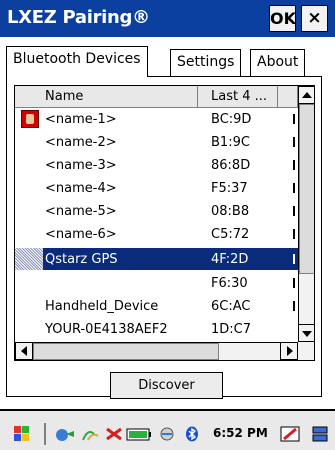  What do you see at coordinates (167, 18) in the screenshot?
I see `title-bar: LXEZ Pairing® OK ×` at bounding box center [167, 18].